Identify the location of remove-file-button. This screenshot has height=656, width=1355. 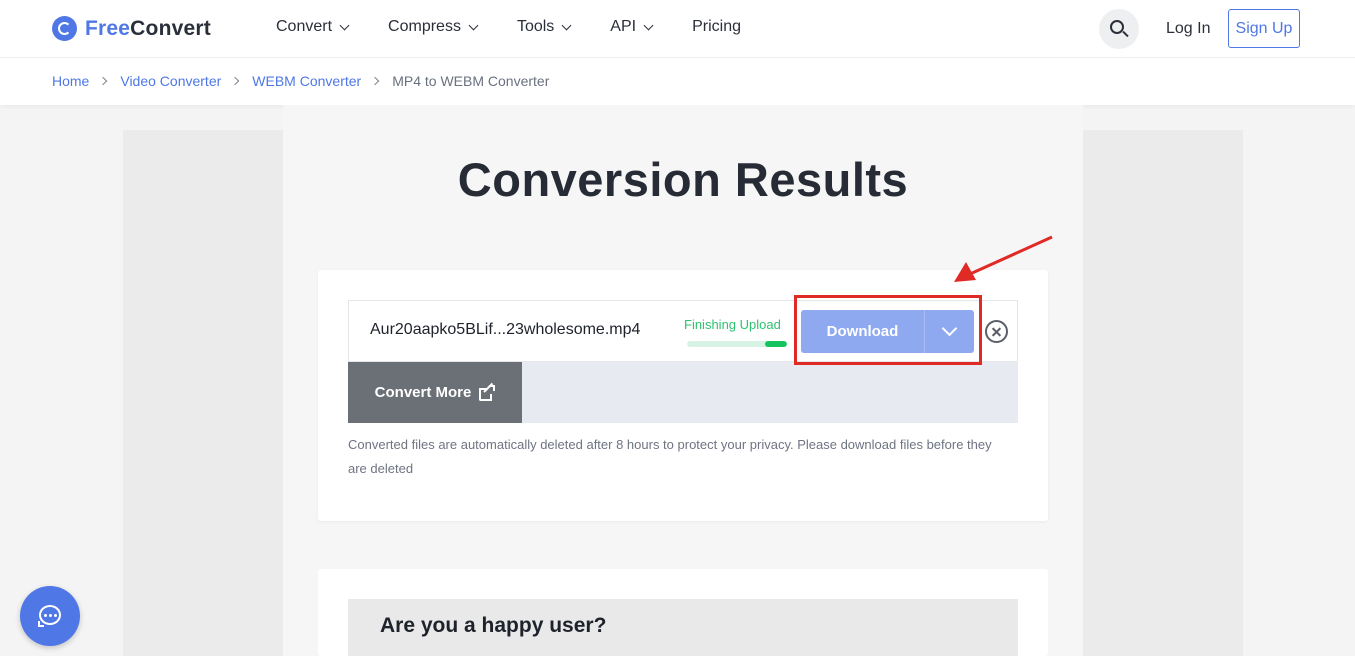
(996, 331).